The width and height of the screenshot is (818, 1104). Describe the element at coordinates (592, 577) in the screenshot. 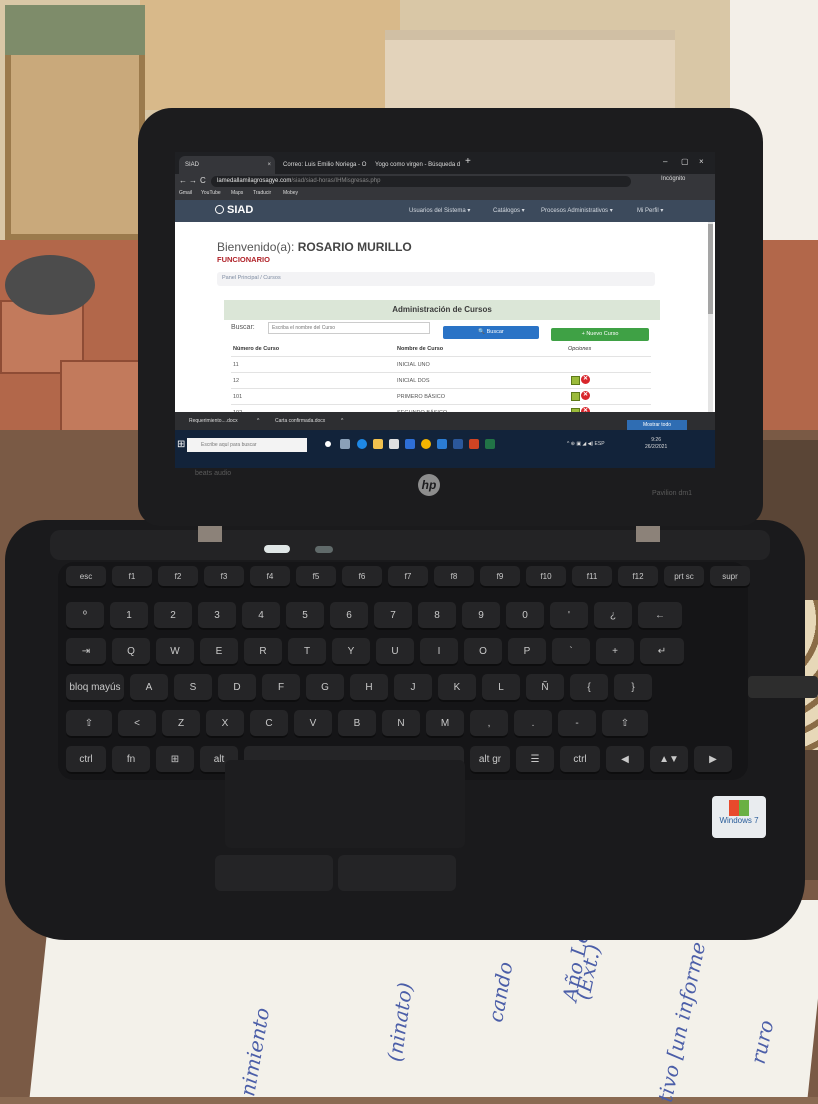

I see `keyboard-key: f11` at that location.